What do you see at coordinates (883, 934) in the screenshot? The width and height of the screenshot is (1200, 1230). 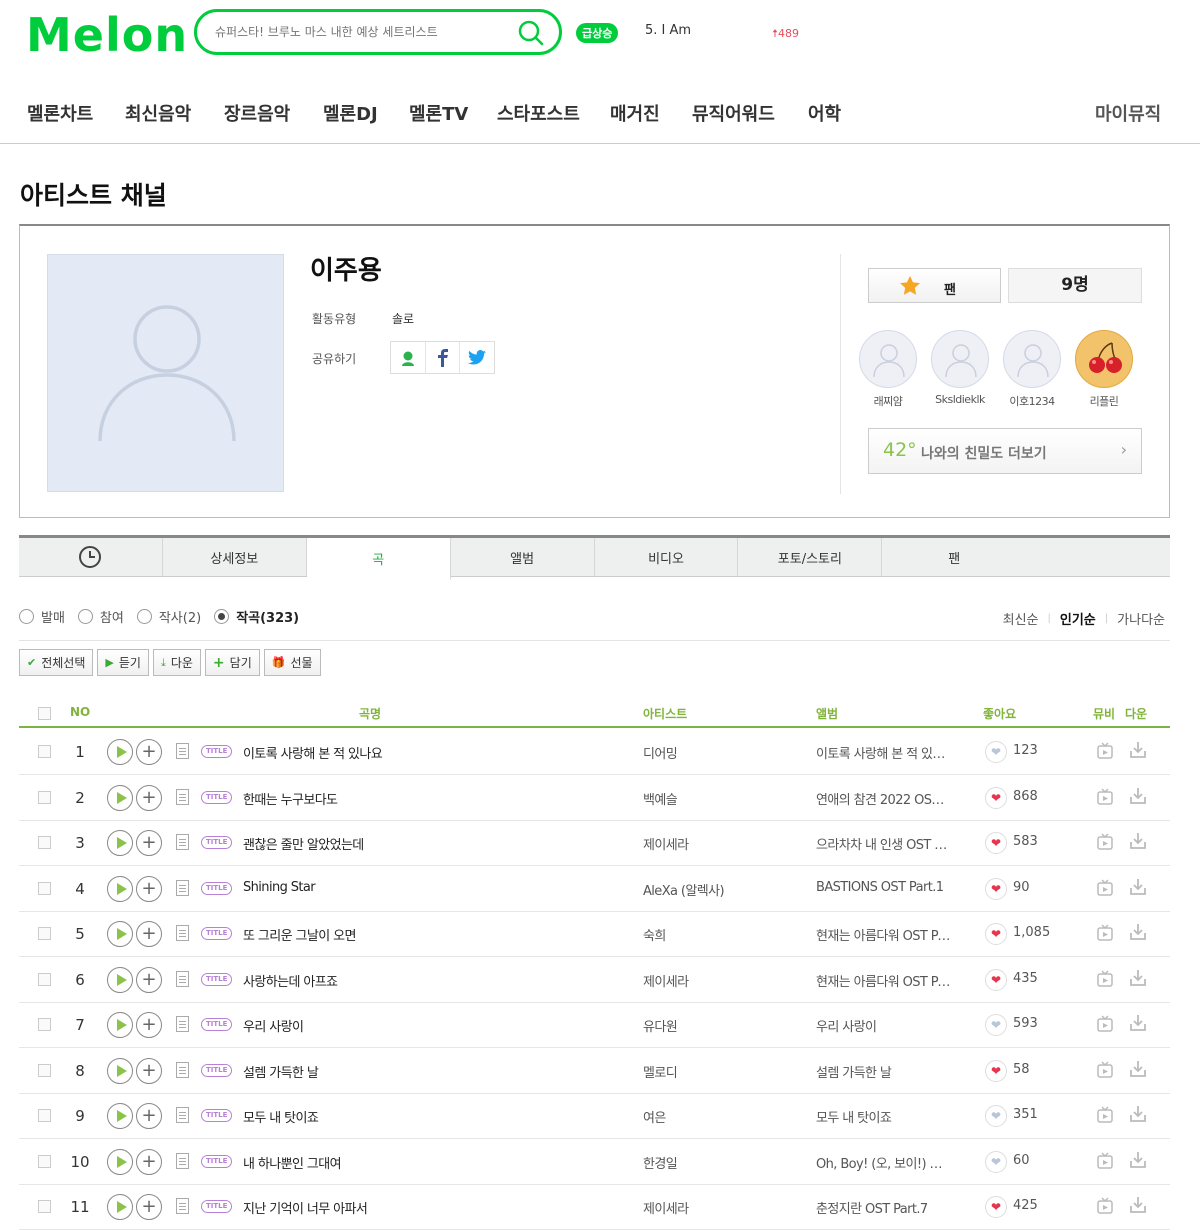 I see `song-album: 현재는 아름다워 OST Part.7` at bounding box center [883, 934].